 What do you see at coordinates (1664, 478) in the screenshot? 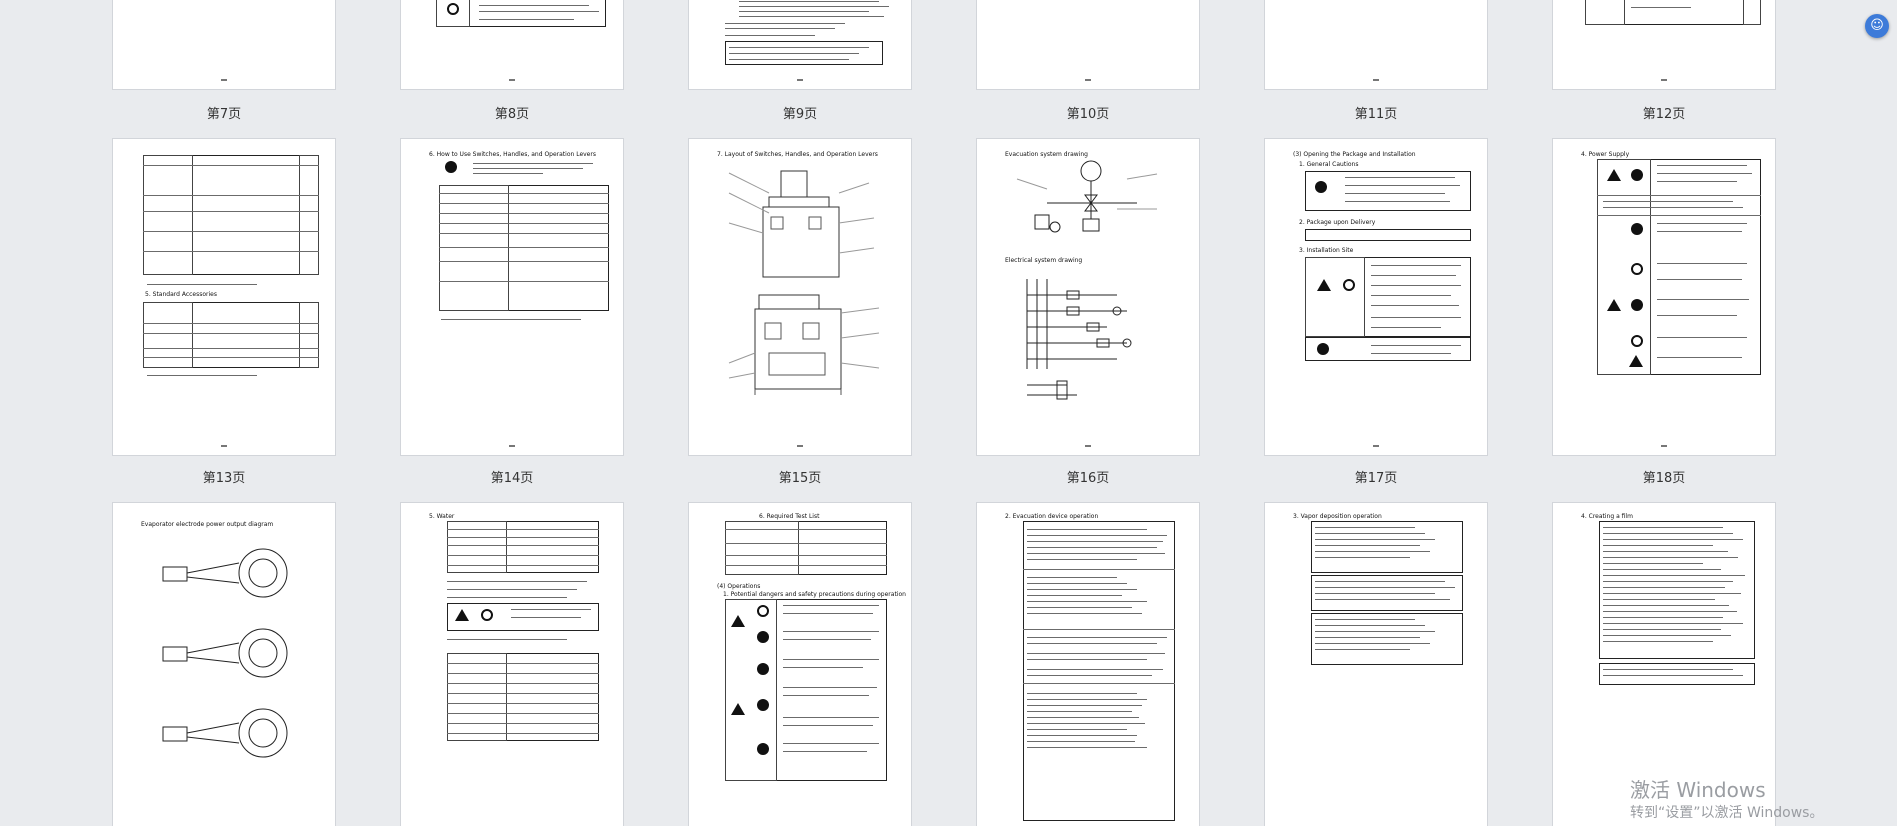
I see `page-label-18: 第18页` at bounding box center [1664, 478].